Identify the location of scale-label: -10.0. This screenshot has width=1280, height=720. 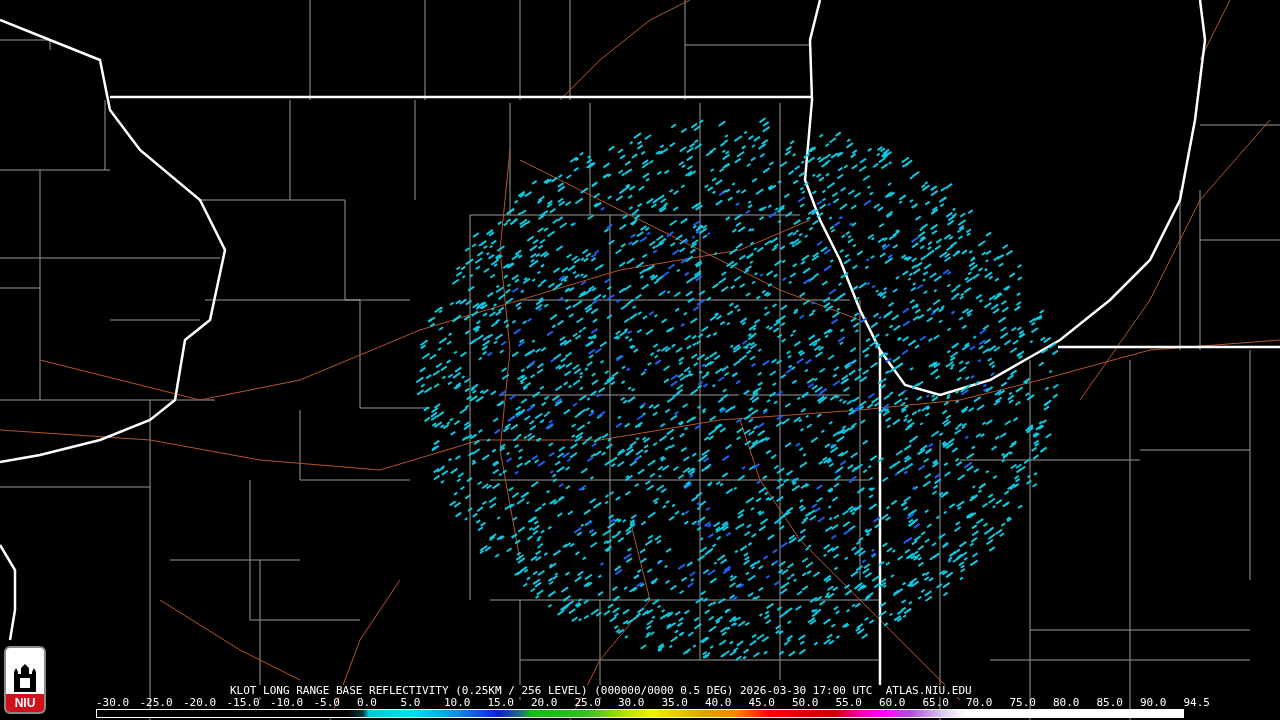
(287, 703).